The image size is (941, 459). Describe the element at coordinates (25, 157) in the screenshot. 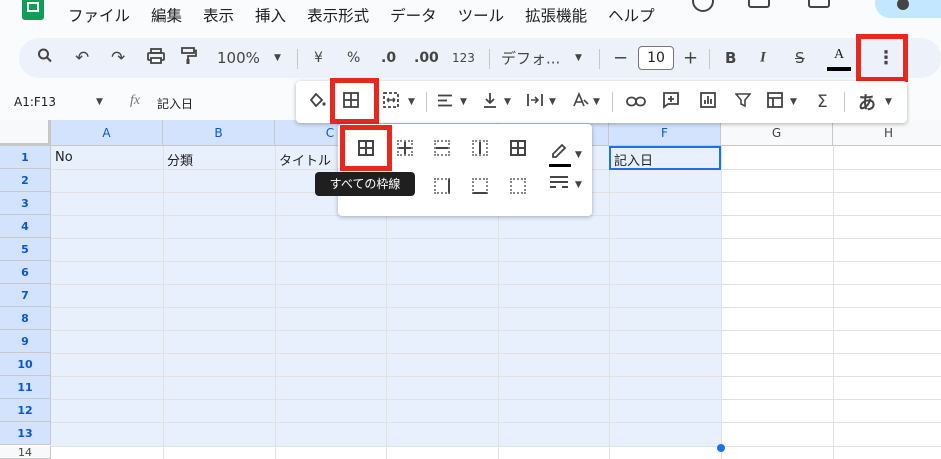

I see `row-header: 1` at that location.